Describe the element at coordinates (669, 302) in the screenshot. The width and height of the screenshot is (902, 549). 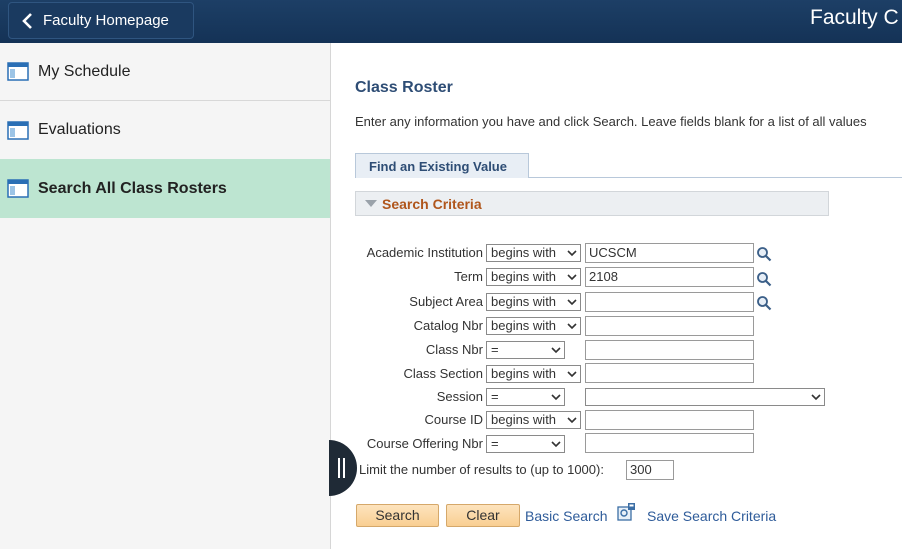
I see `subject-area-input` at that location.